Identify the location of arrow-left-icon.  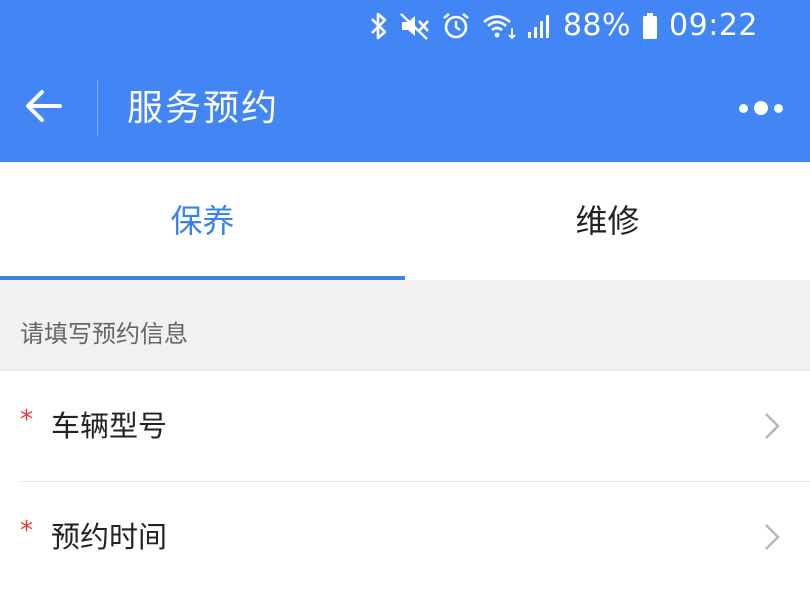
(44, 108).